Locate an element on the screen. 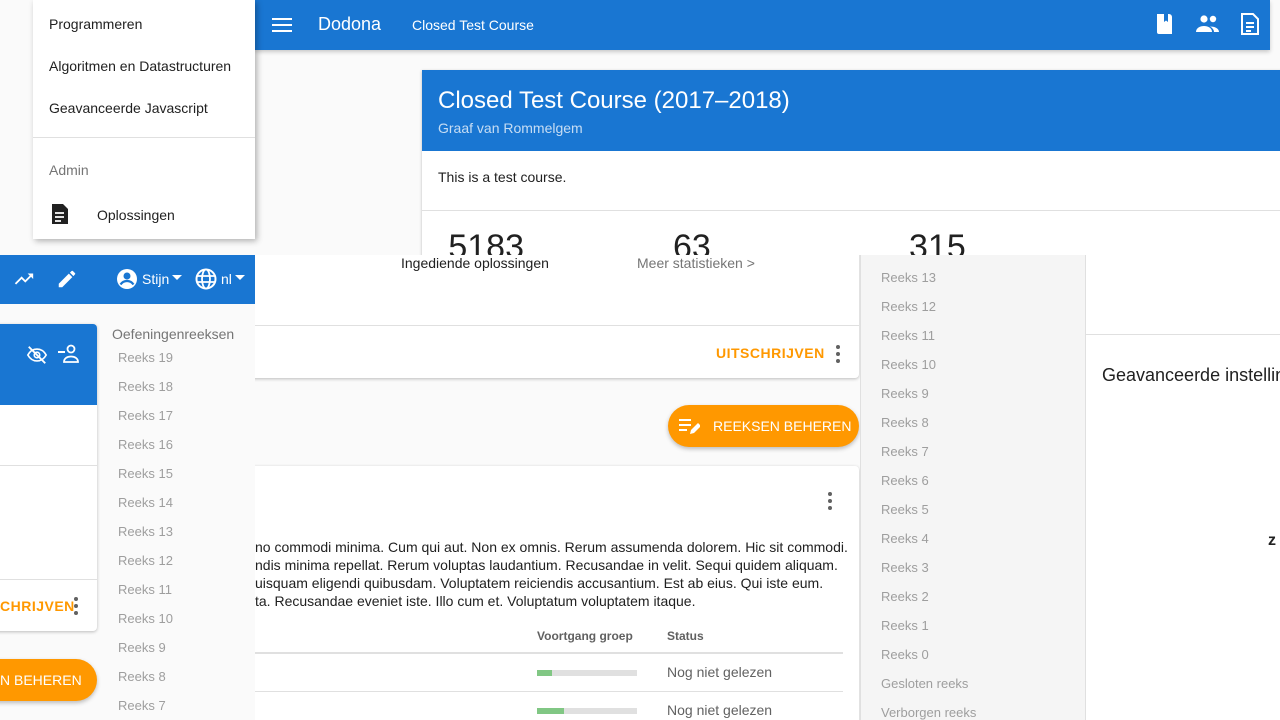 Image resolution: width=1280 pixels, height=720 pixels. drawer-course-item: Algoritmen en Datastructuren is located at coordinates (148, 66).